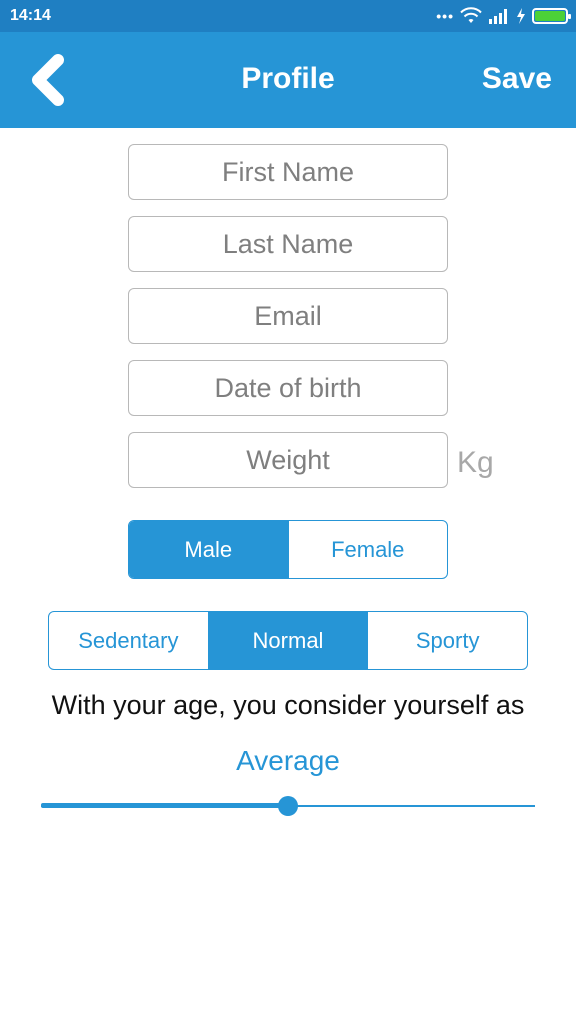 The height and width of the screenshot is (1024, 576). I want to click on more-dots-icon: •••, so click(445, 16).